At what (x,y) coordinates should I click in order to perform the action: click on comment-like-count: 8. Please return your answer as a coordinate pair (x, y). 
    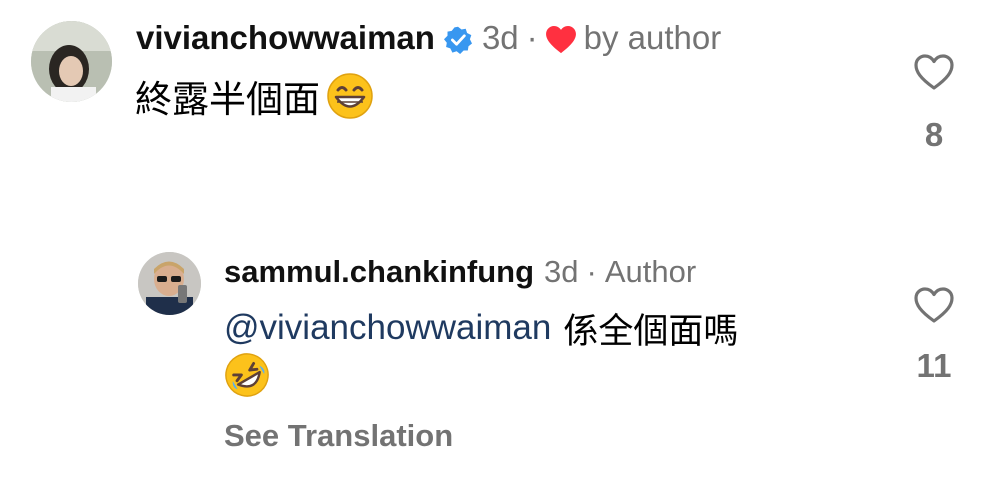
    Looking at the image, I should click on (934, 134).